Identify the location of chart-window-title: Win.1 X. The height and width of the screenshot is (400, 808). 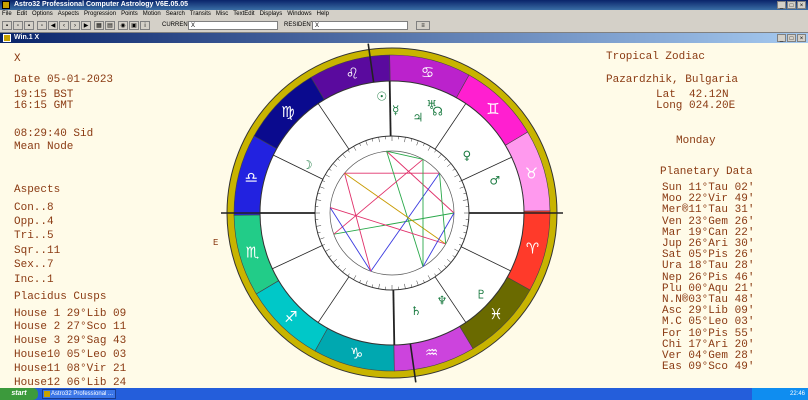
(27, 37).